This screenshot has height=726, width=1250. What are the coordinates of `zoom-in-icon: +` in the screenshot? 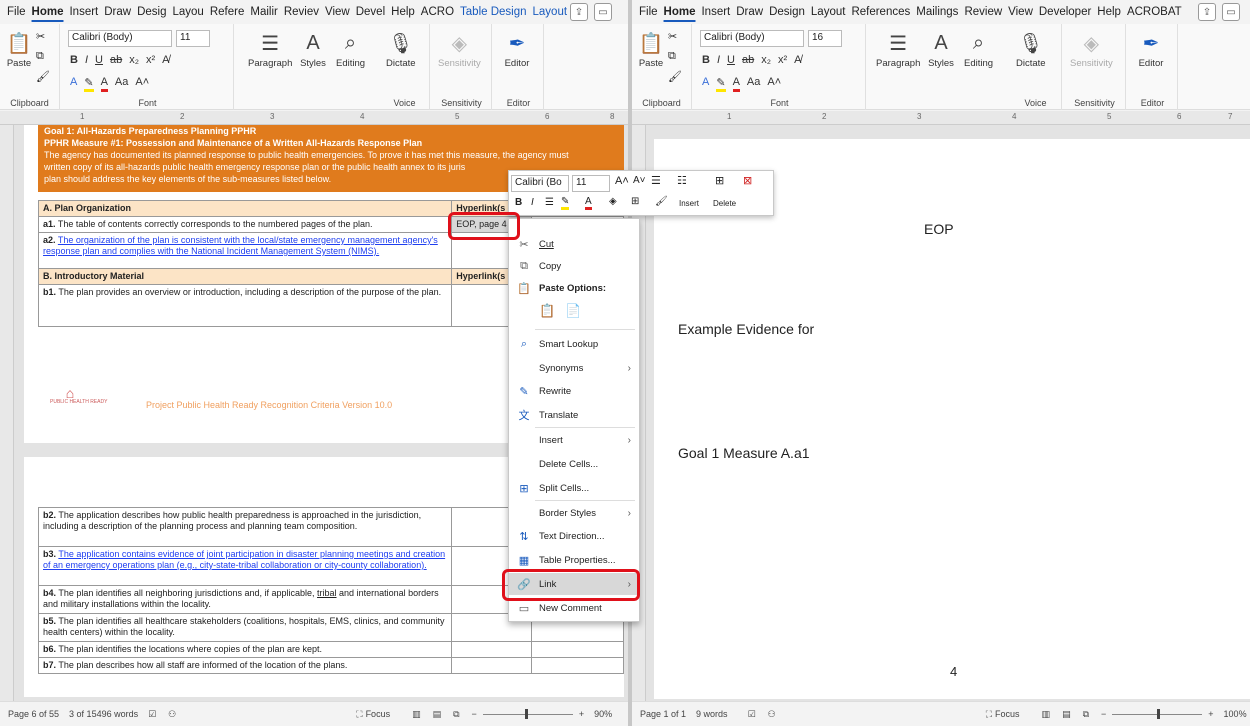 It's located at (581, 714).